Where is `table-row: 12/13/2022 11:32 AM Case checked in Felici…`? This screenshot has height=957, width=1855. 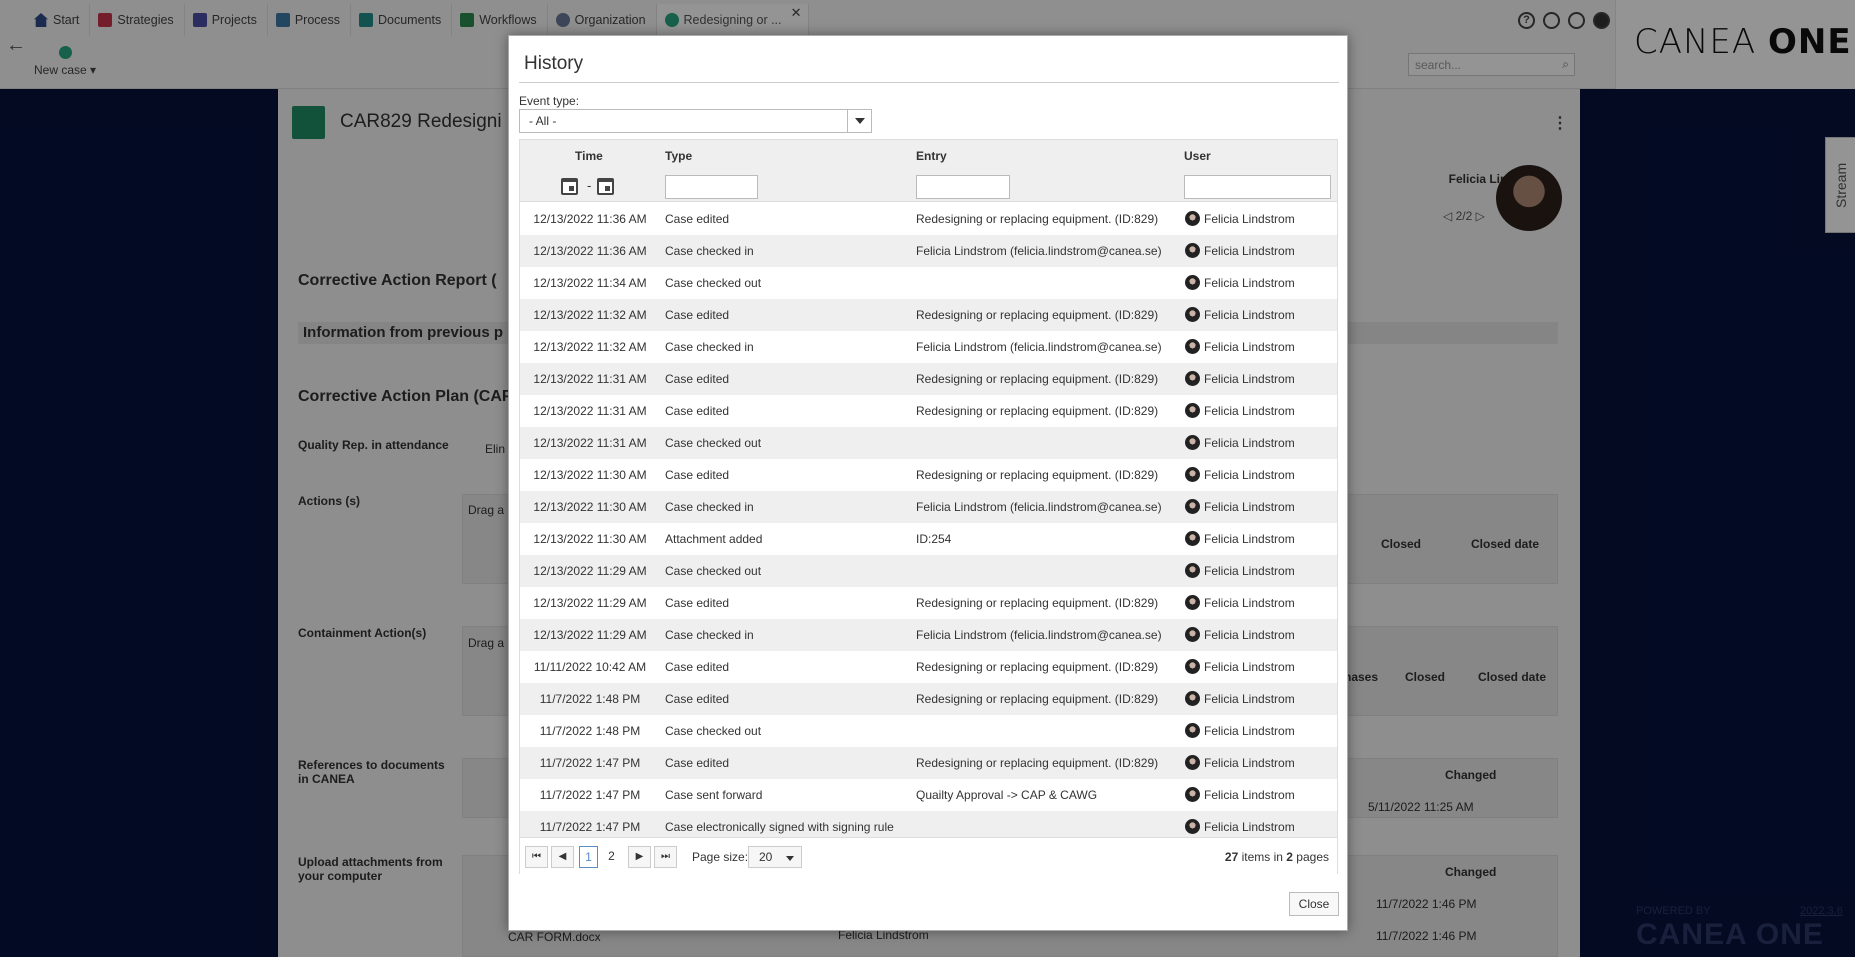 table-row: 12/13/2022 11:32 AM Case checked in Felici… is located at coordinates (928, 347).